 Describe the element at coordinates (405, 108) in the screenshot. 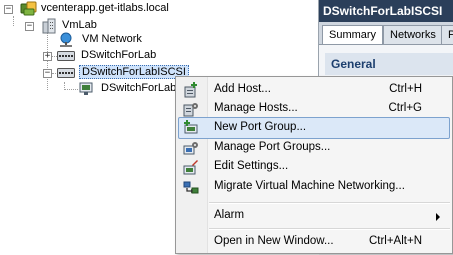

I see `menu-item-shortcut: Ctrl+G` at that location.